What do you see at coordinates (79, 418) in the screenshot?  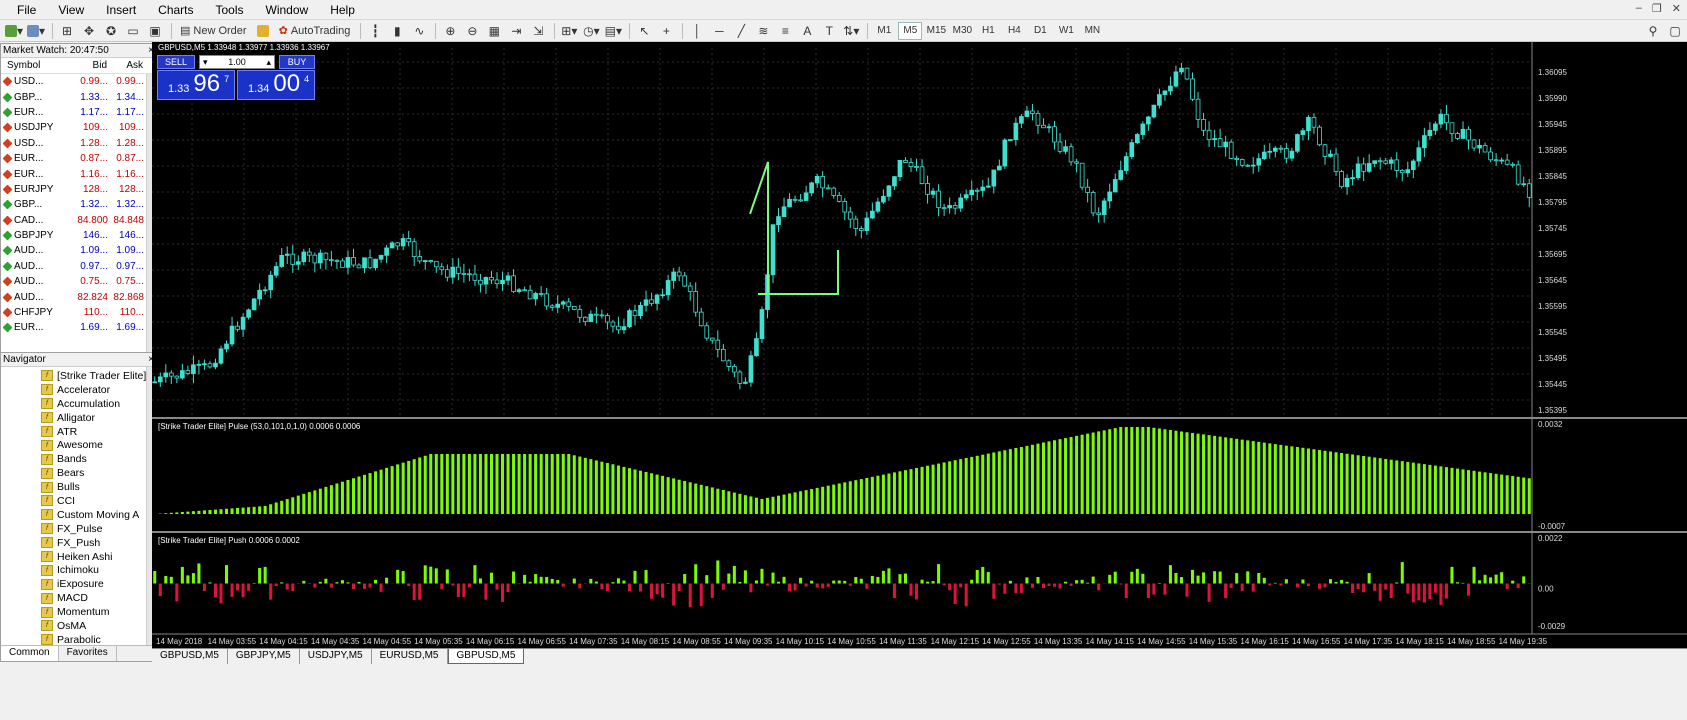 I see `navigator-item: f Alligator` at bounding box center [79, 418].